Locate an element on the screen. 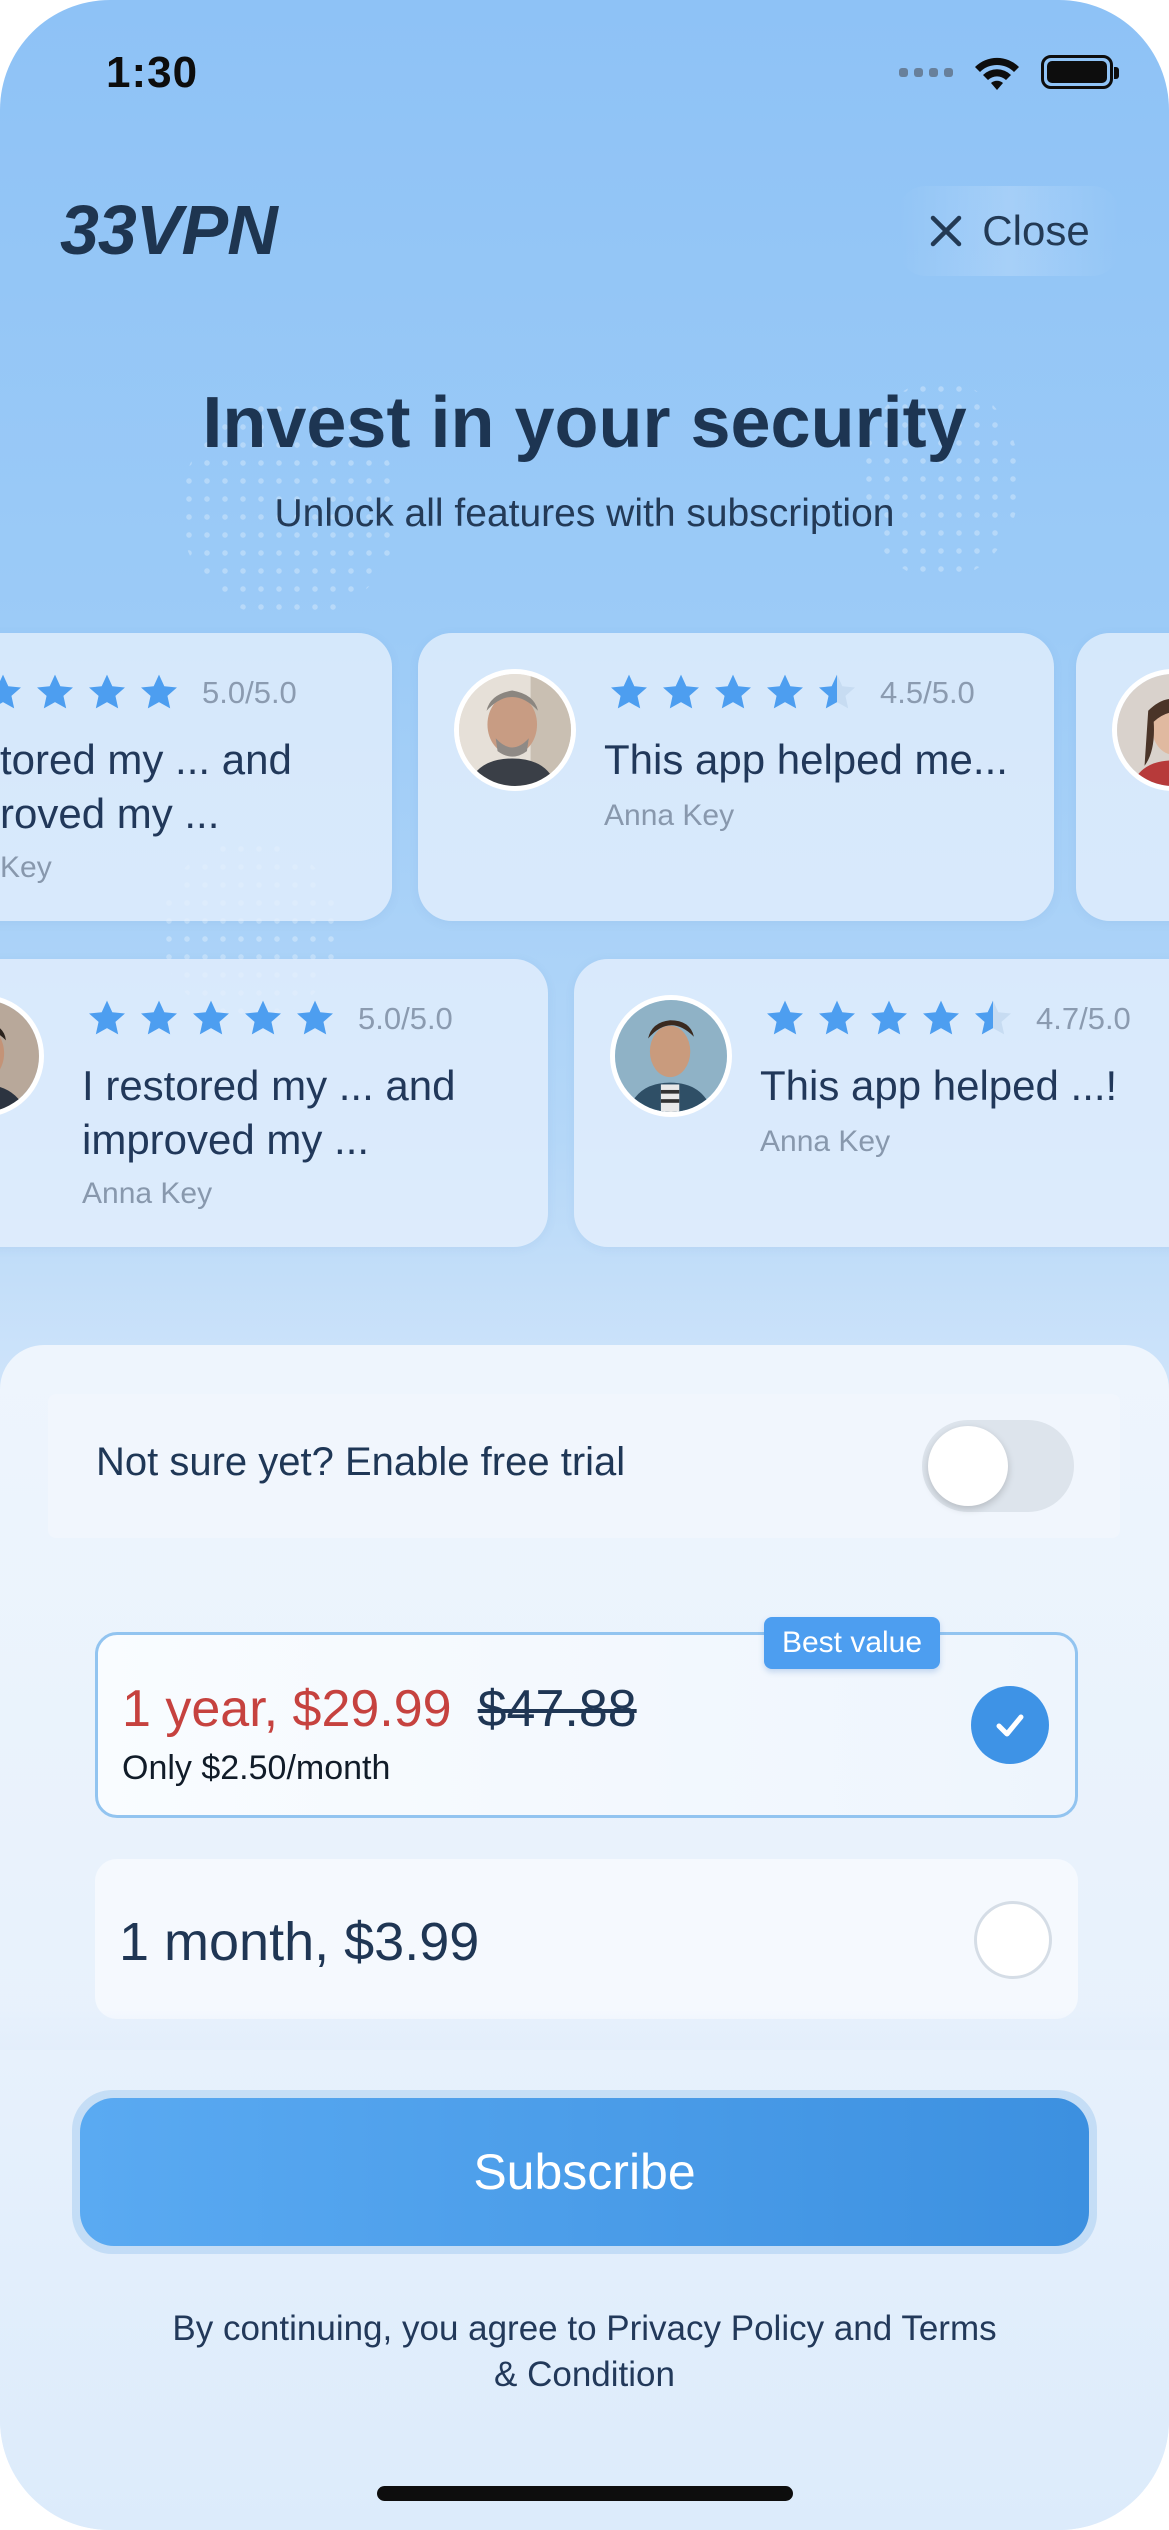  free-trial-label: Not sure yet? Enable free trial is located at coordinates (361, 1462).